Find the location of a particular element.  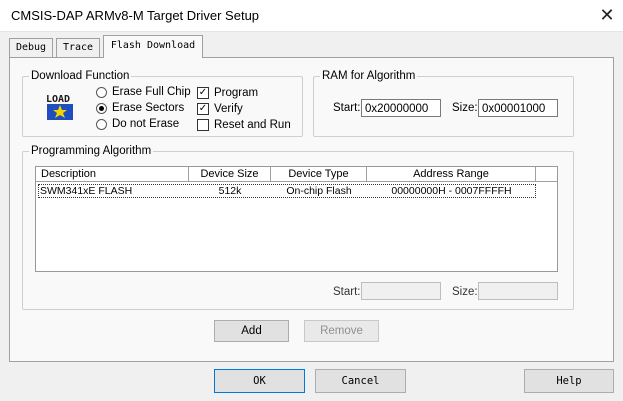

ram-size-input: 0x00001000 is located at coordinates (518, 108).